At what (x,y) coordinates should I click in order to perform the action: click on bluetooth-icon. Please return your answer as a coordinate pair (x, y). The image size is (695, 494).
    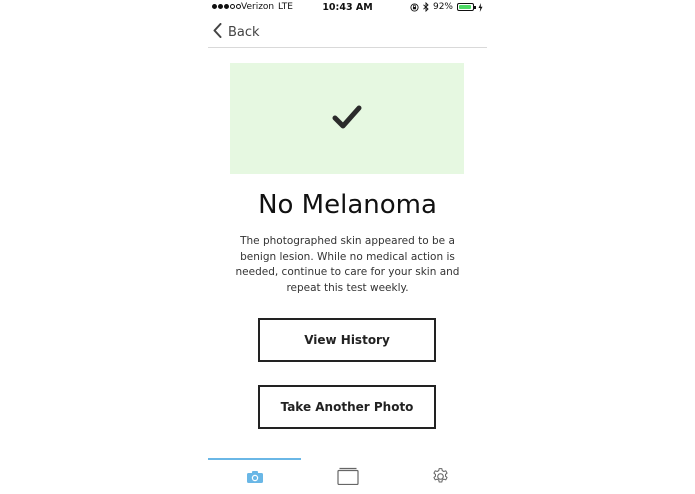
    Looking at the image, I should click on (426, 7).